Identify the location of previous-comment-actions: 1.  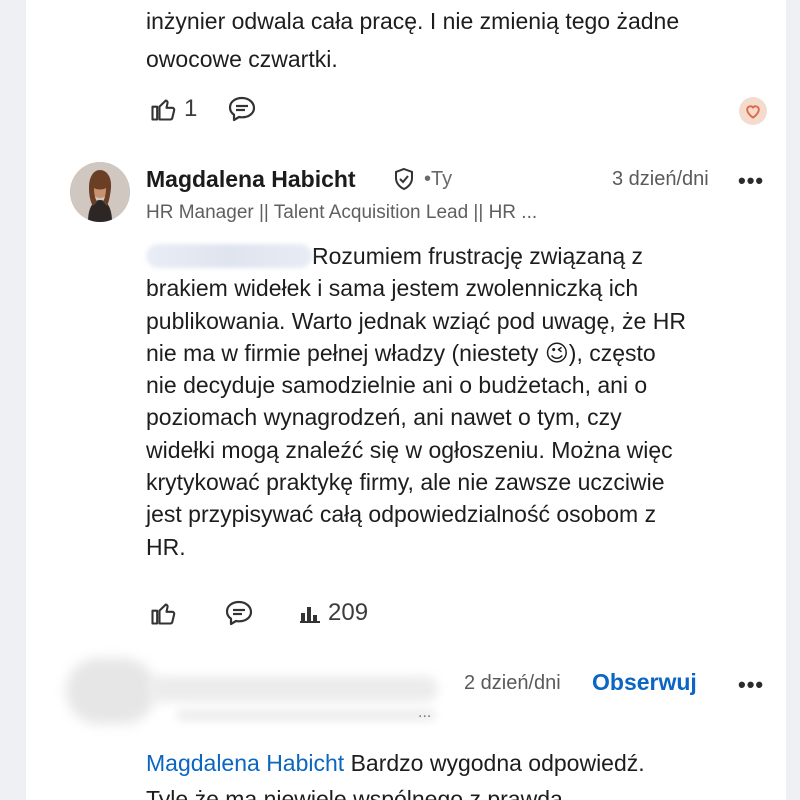
(202, 109).